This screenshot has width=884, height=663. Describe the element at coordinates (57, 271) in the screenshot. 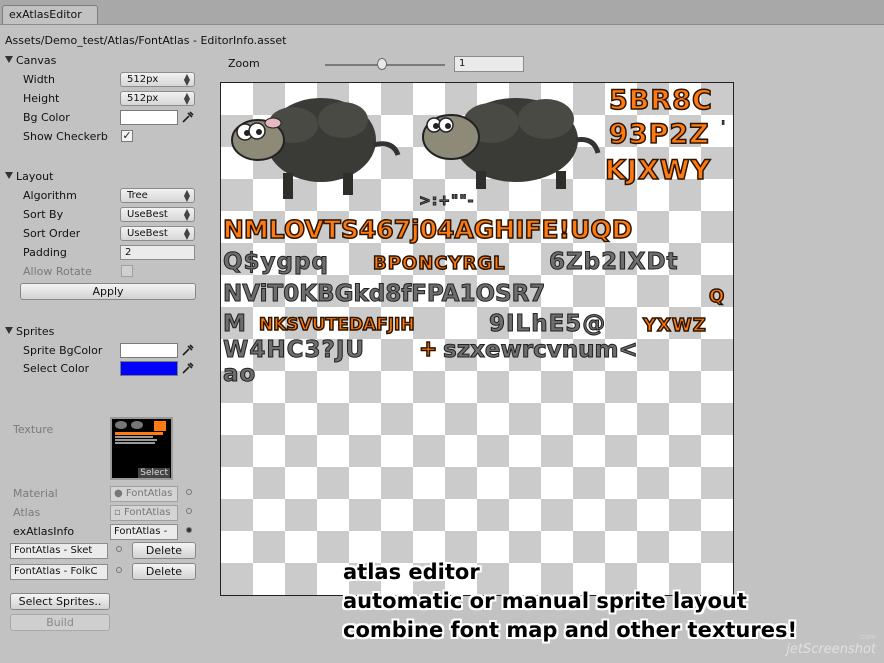

I see `allow-rotate-label: Allow Rotate` at that location.